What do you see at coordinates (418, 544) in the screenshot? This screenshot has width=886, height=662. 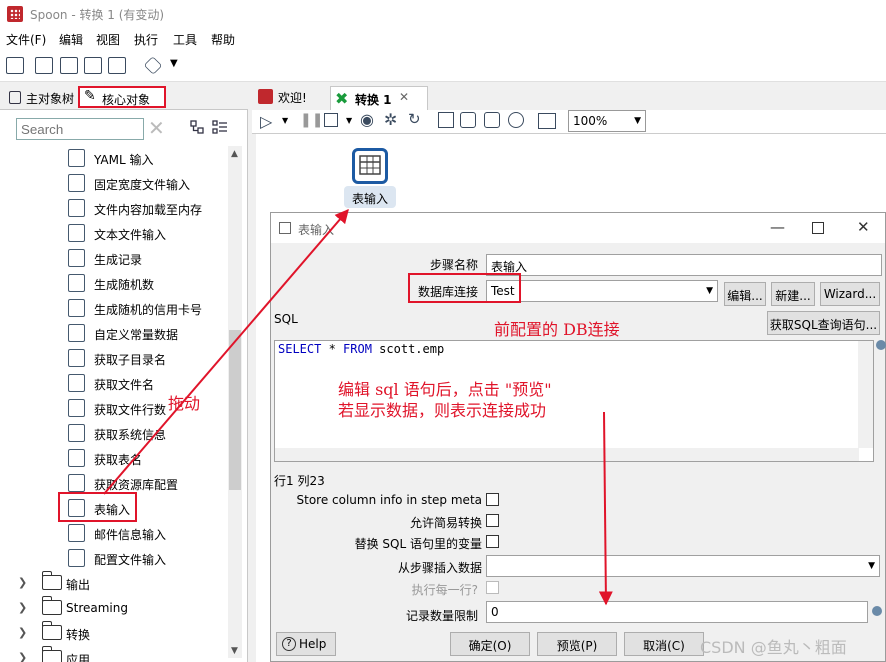 I see `replace-variables-label: 替换 SQL 语句里的变量` at bounding box center [418, 544].